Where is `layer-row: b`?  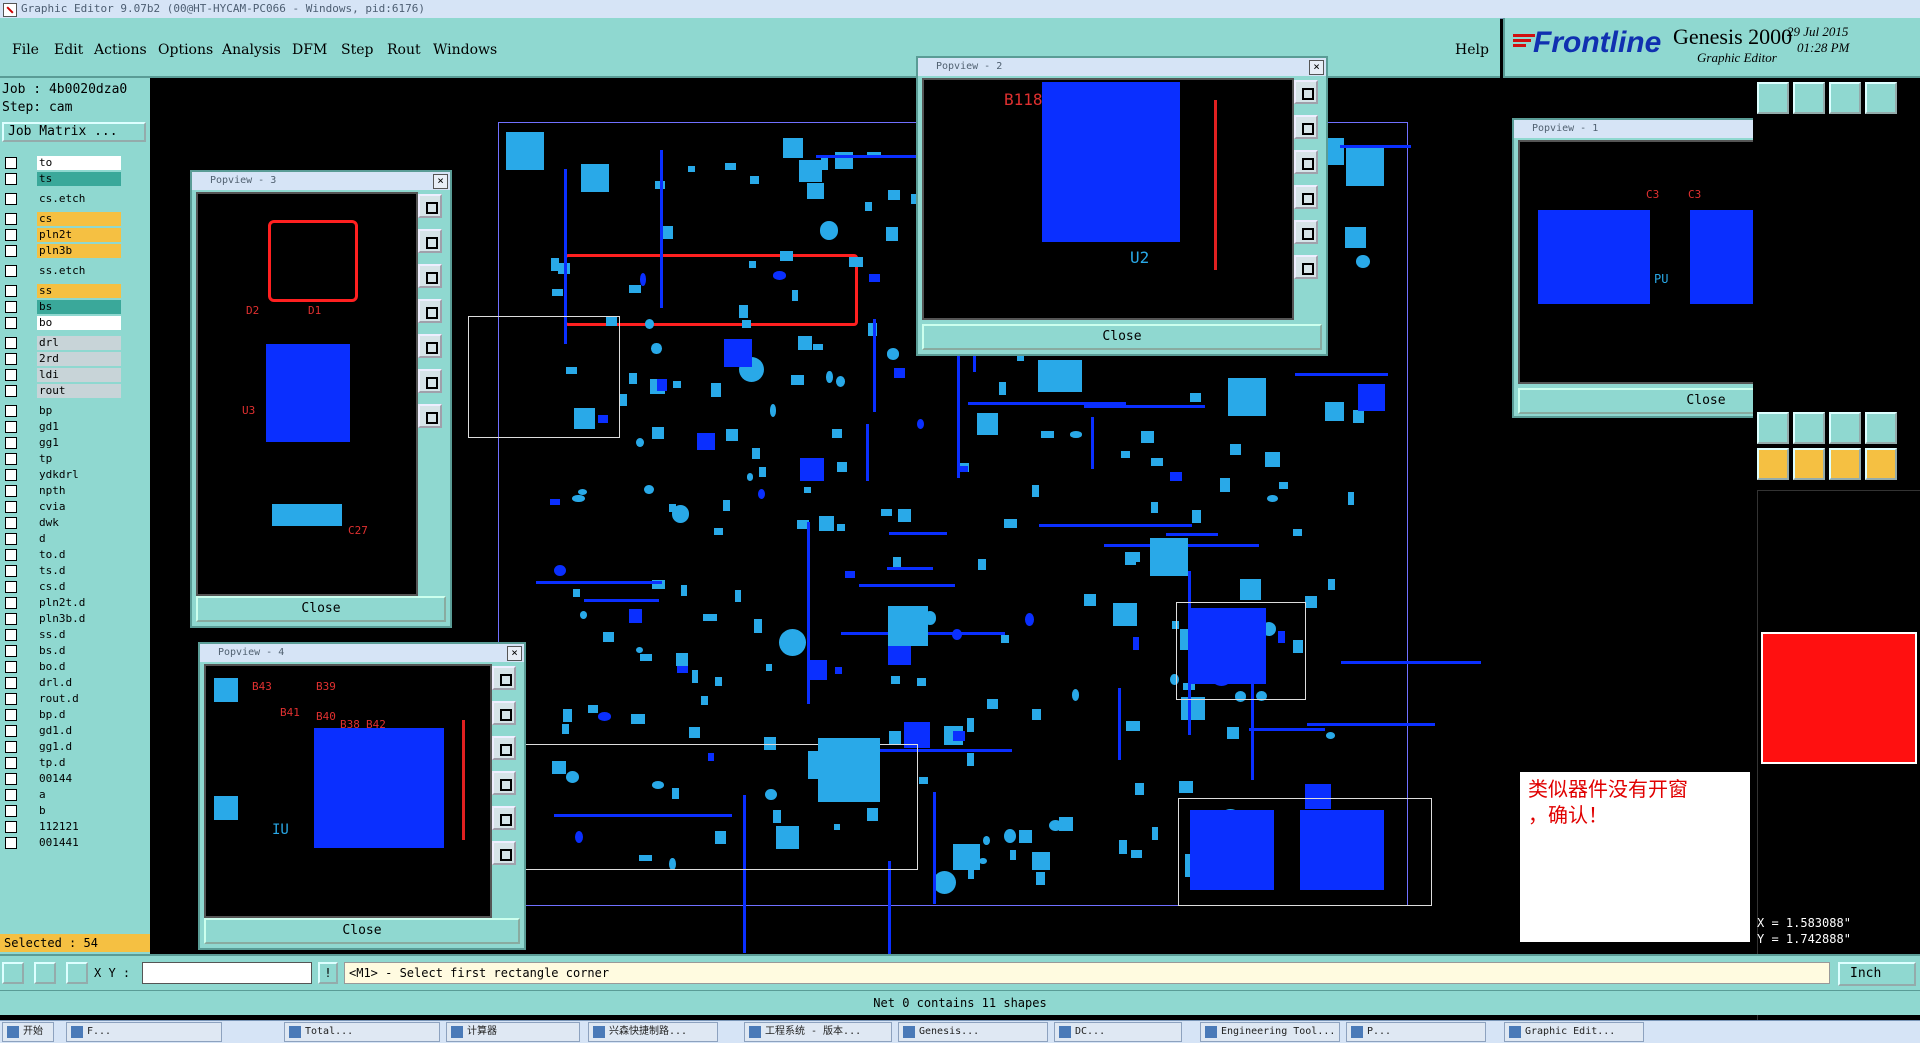
layer-row: b is located at coordinates (62, 811).